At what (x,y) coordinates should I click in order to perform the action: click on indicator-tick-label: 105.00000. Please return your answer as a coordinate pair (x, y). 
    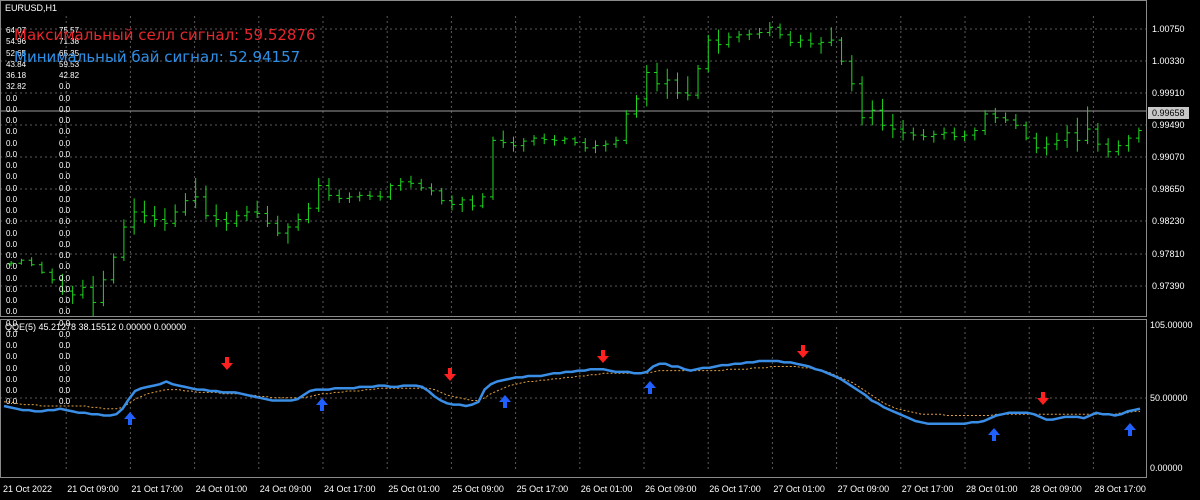
    Looking at the image, I should click on (1171, 325).